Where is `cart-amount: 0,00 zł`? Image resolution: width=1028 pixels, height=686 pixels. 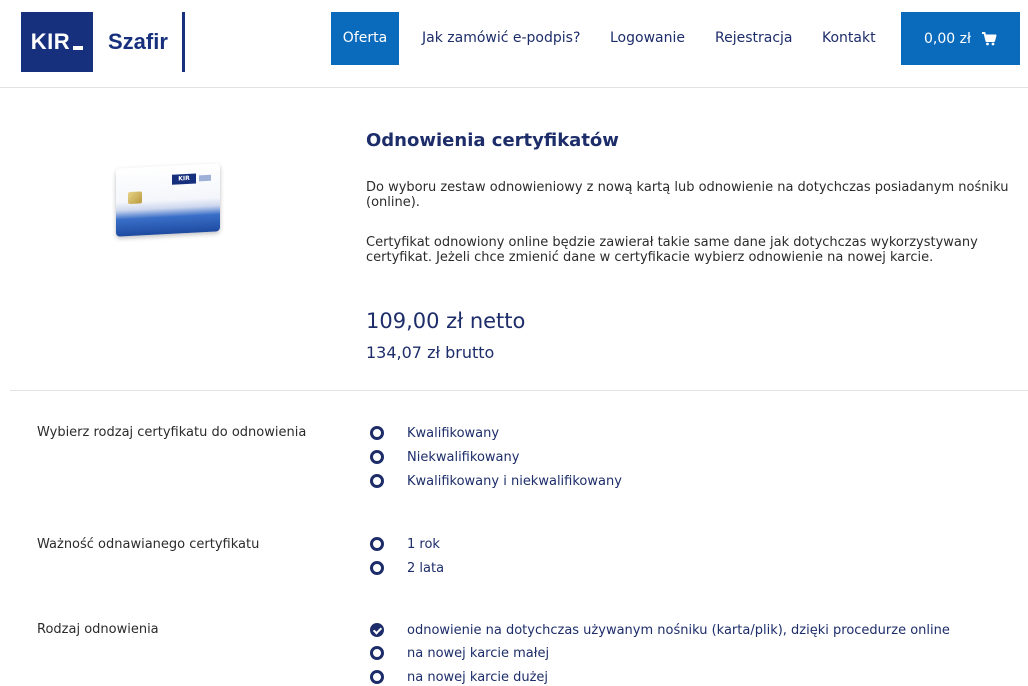 cart-amount: 0,00 zł is located at coordinates (947, 38).